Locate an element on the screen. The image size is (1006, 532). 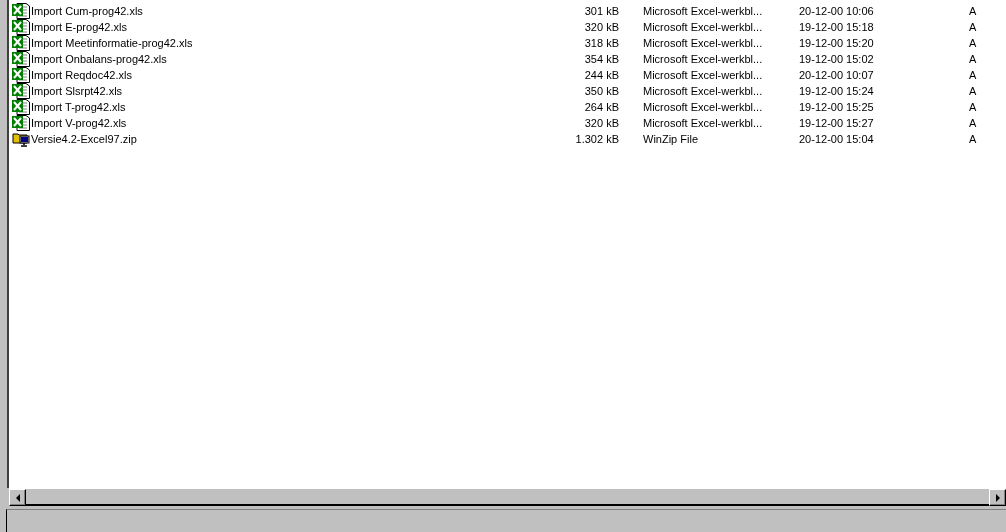
file-name: Versie4.2-Excel97.zip is located at coordinates (84, 139).